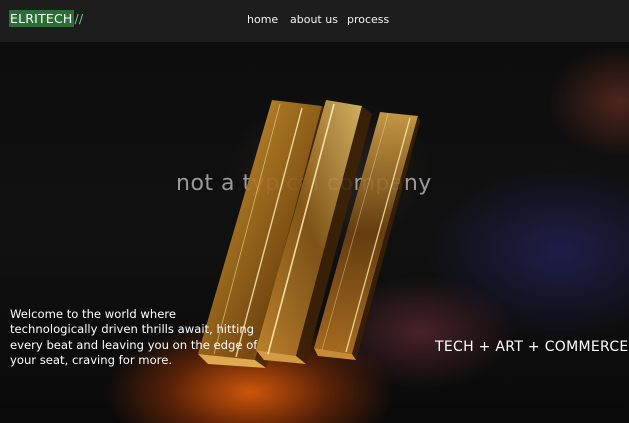  I want to click on nav-about-link: about us, so click(314, 20).